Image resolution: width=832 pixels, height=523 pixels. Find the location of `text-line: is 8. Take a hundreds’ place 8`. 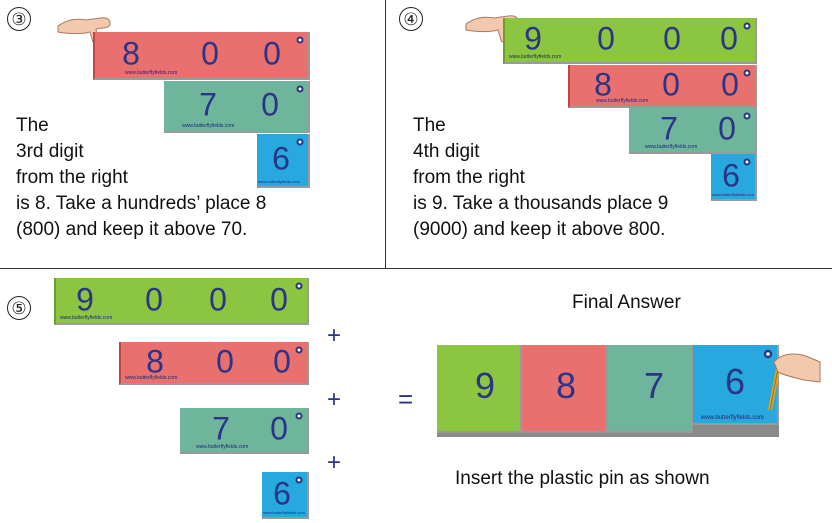

text-line: is 8. Take a hundreds’ place 8 is located at coordinates (141, 203).